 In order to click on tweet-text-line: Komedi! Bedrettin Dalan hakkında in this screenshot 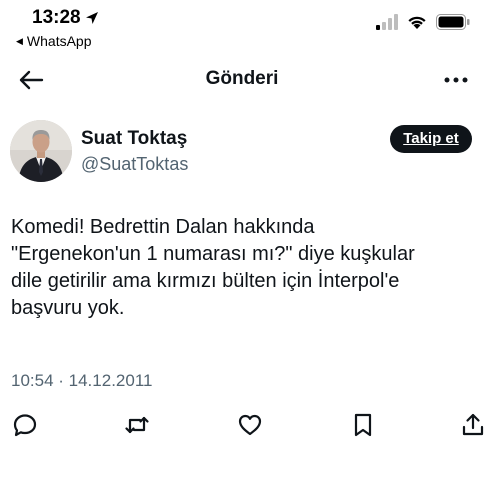, I will do `click(163, 227)`.